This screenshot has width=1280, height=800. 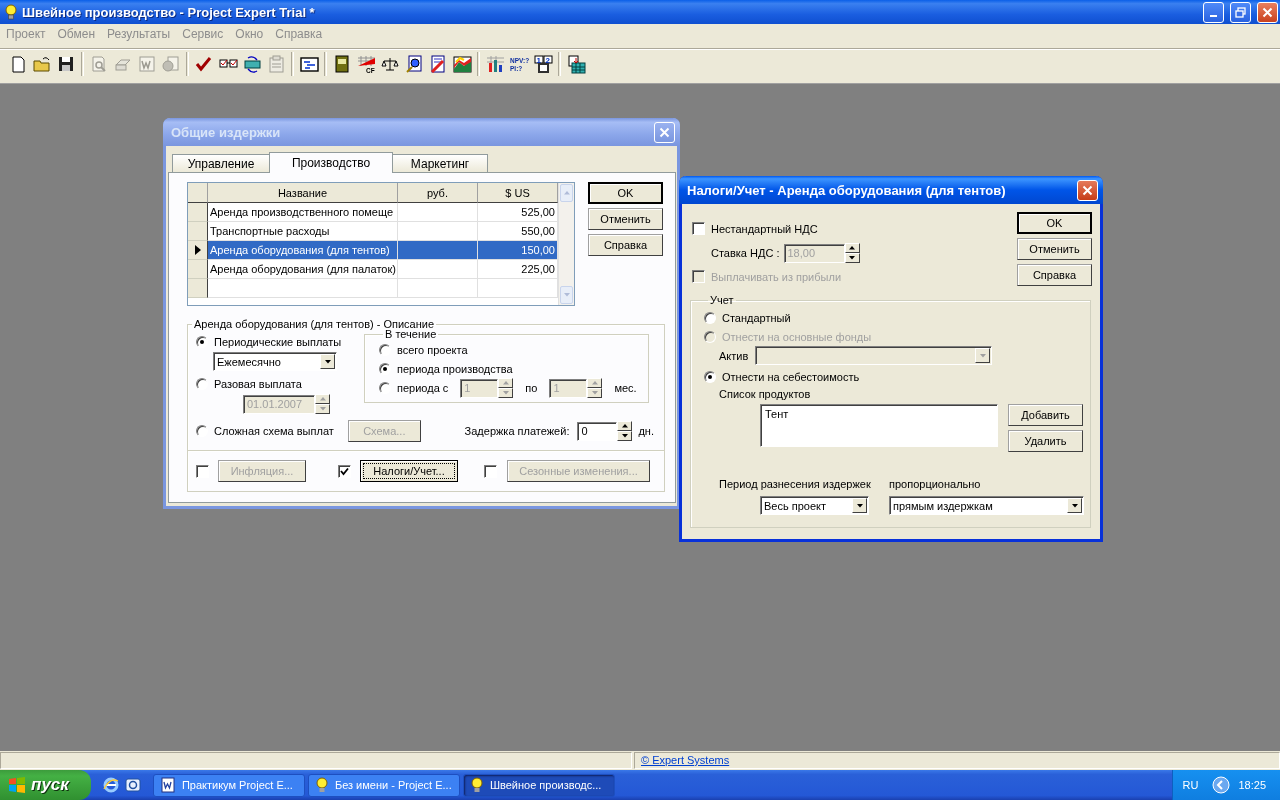 I want to click on report-icon, so click(x=576, y=64).